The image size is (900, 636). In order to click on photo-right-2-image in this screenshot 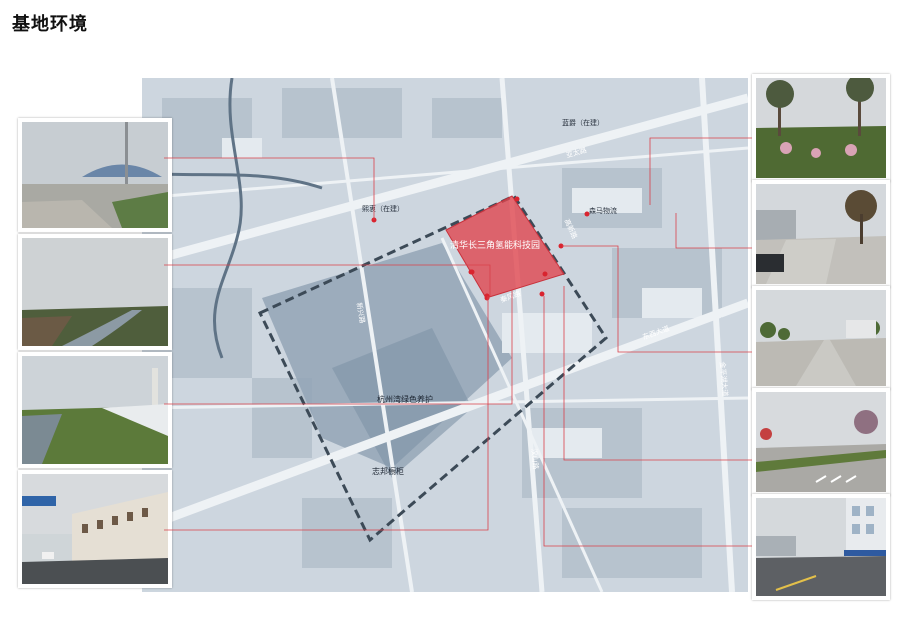, I will do `click(821, 234)`.